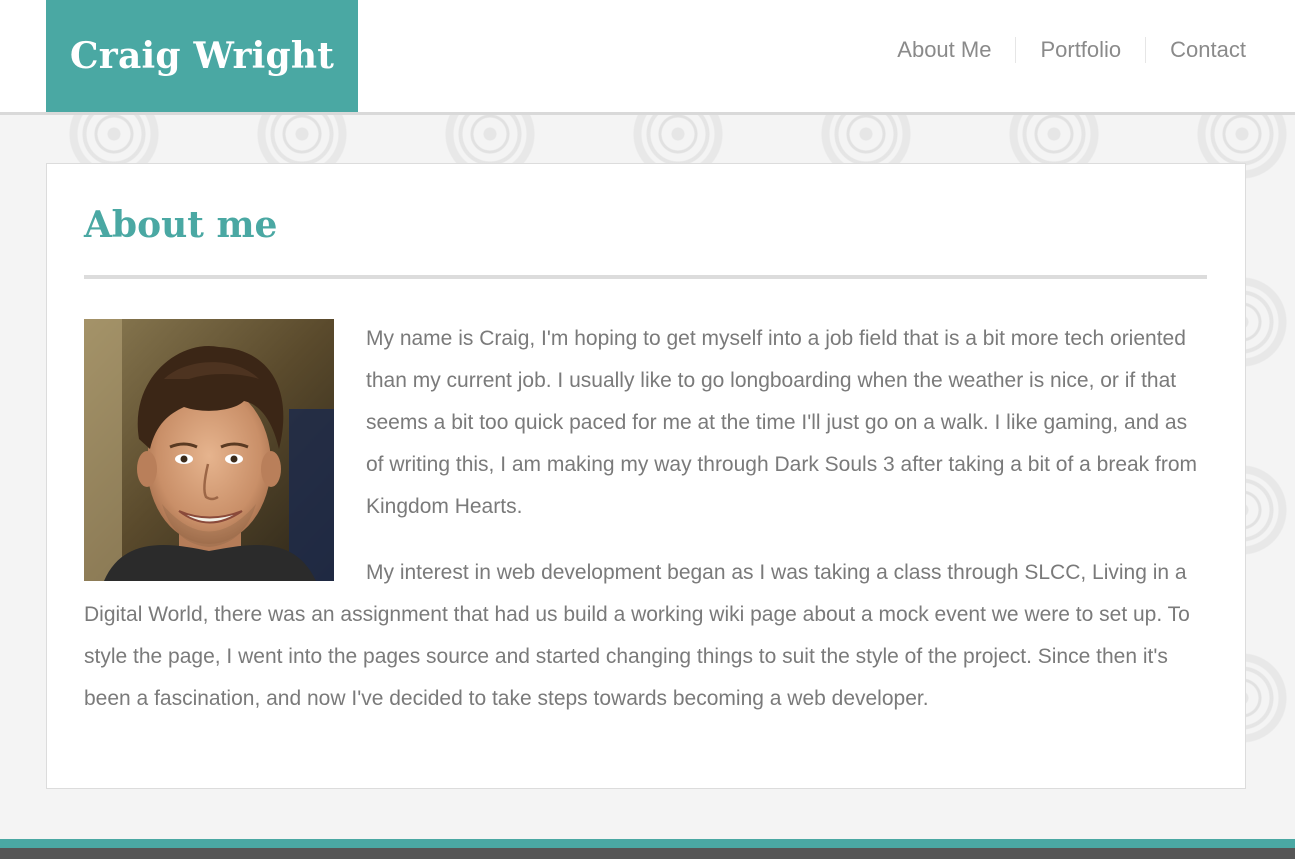 The width and height of the screenshot is (1295, 859). What do you see at coordinates (181, 225) in the screenshot?
I see `page-title: About me` at bounding box center [181, 225].